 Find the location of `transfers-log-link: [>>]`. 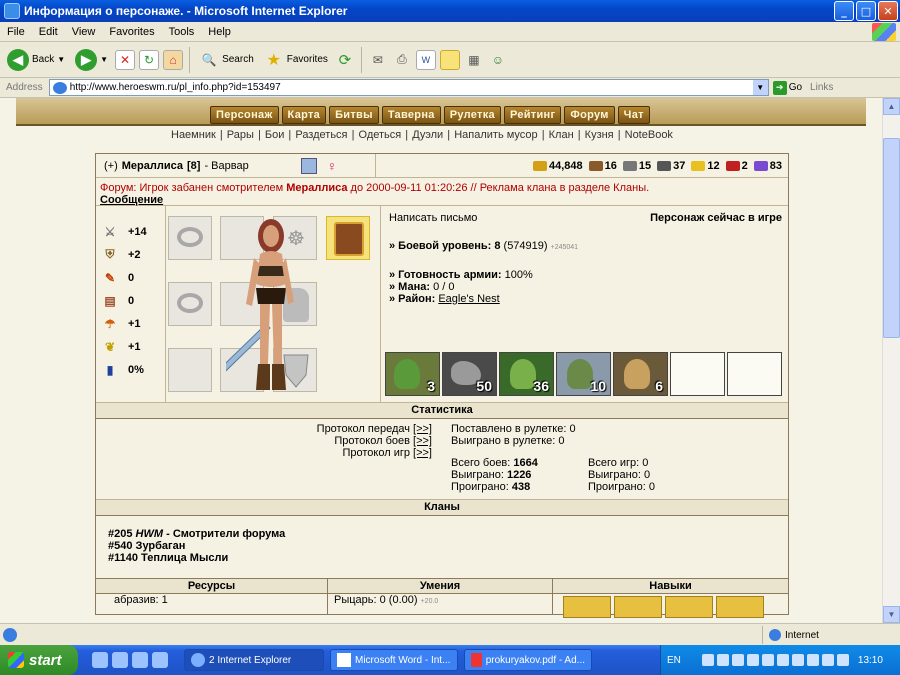

transfers-log-link: [>>] is located at coordinates (422, 429).